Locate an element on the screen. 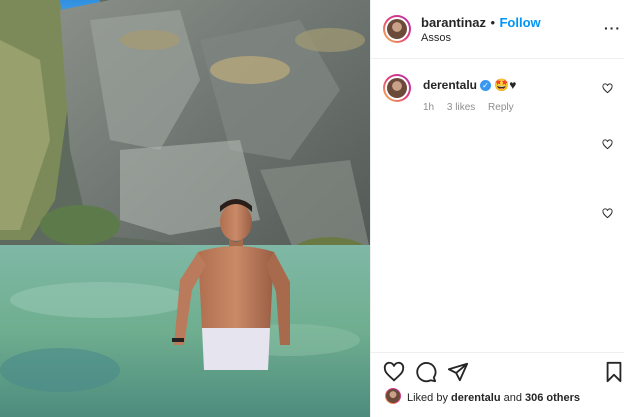  commenter-username: derentalu is located at coordinates (450, 85).